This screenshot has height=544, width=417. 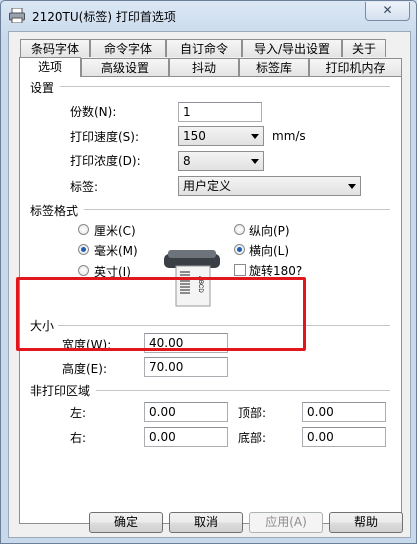 What do you see at coordinates (78, 413) in the screenshot?
I see `left-margin-label: 左:` at bounding box center [78, 413].